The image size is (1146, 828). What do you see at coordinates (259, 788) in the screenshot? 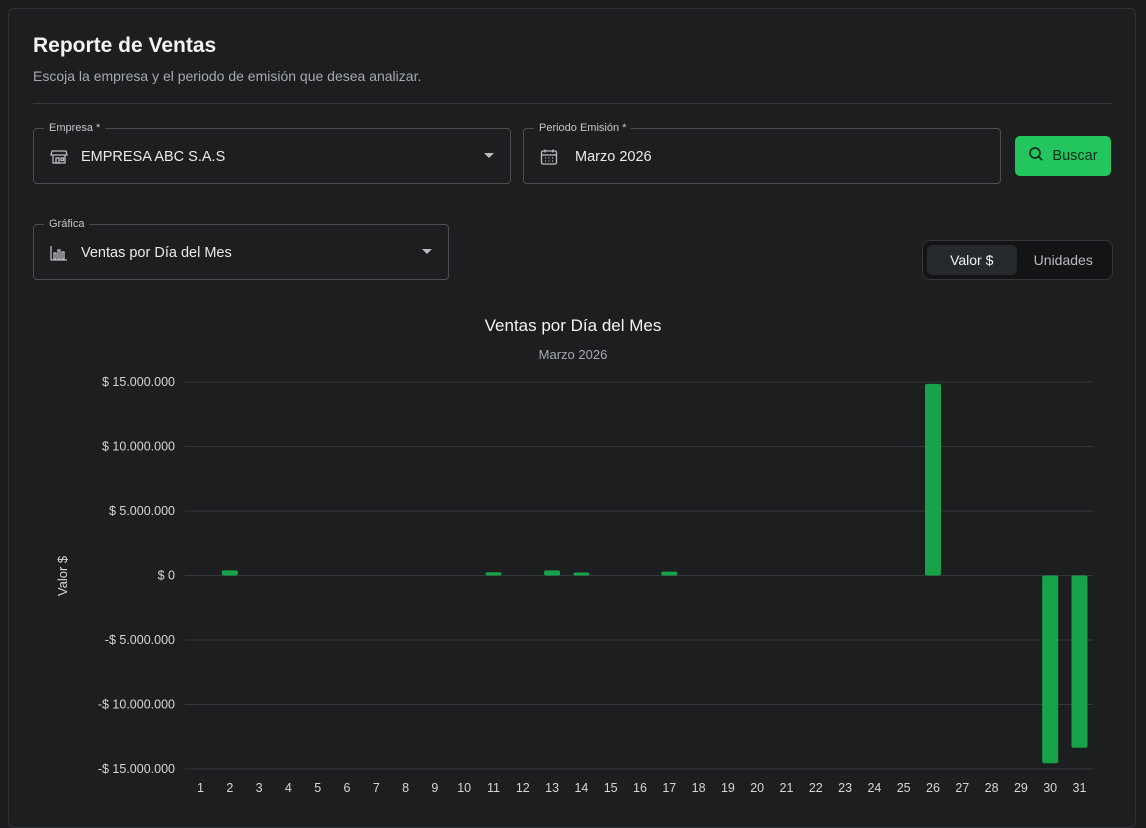
I see `x-tick-label: 3` at bounding box center [259, 788].